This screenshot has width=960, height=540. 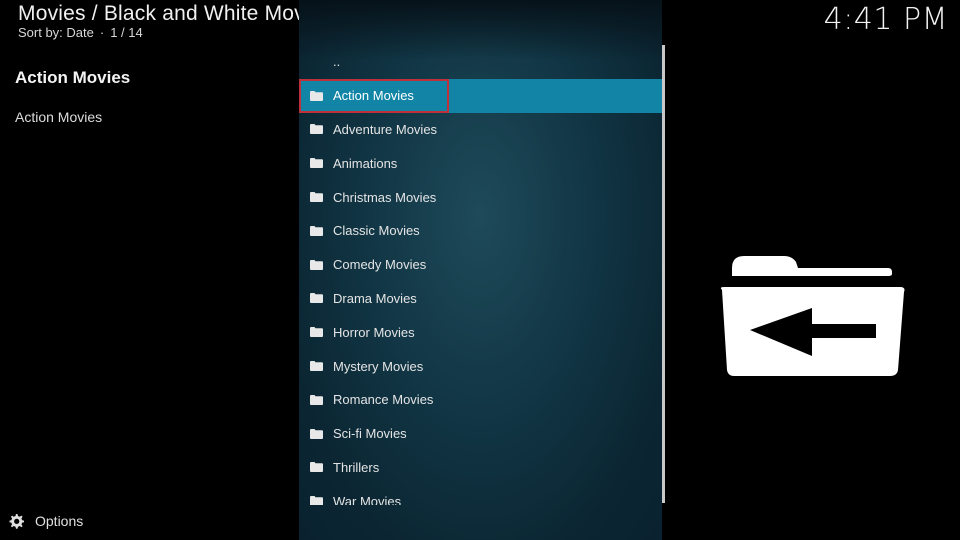 What do you see at coordinates (356, 467) in the screenshot?
I see `list-item-label: Thrillers` at bounding box center [356, 467].